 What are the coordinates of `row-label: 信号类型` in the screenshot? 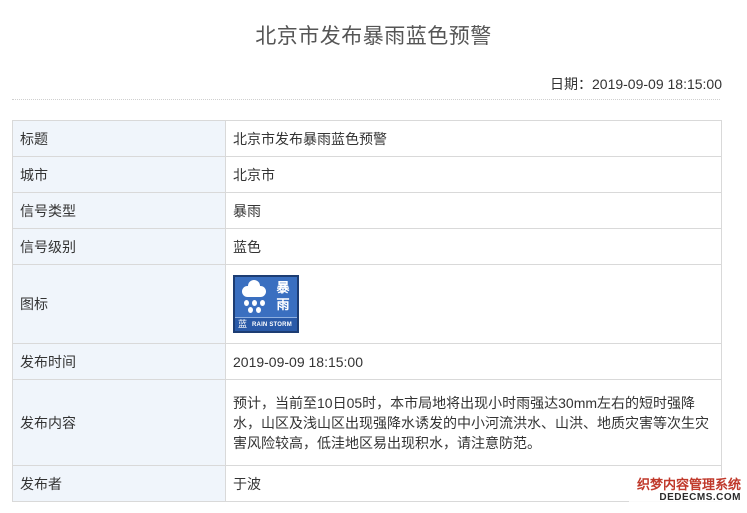 It's located at (119, 210).